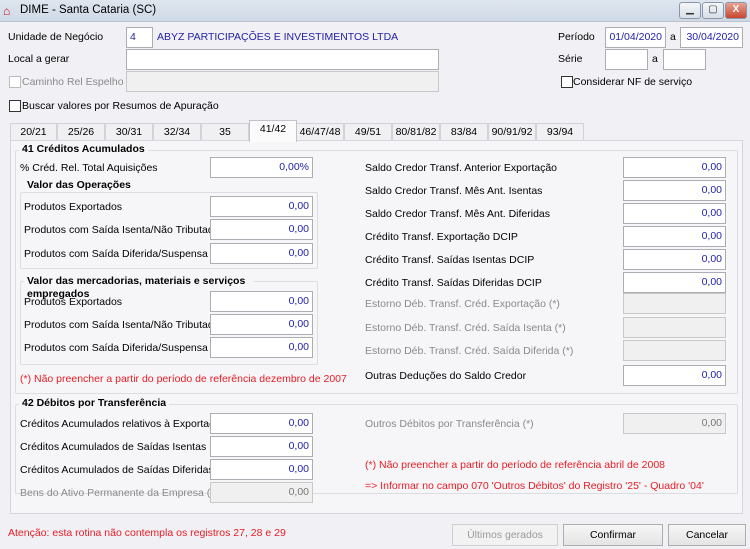 The image size is (750, 549). What do you see at coordinates (7, 11) in the screenshot?
I see `app-icon: ⌂` at bounding box center [7, 11].